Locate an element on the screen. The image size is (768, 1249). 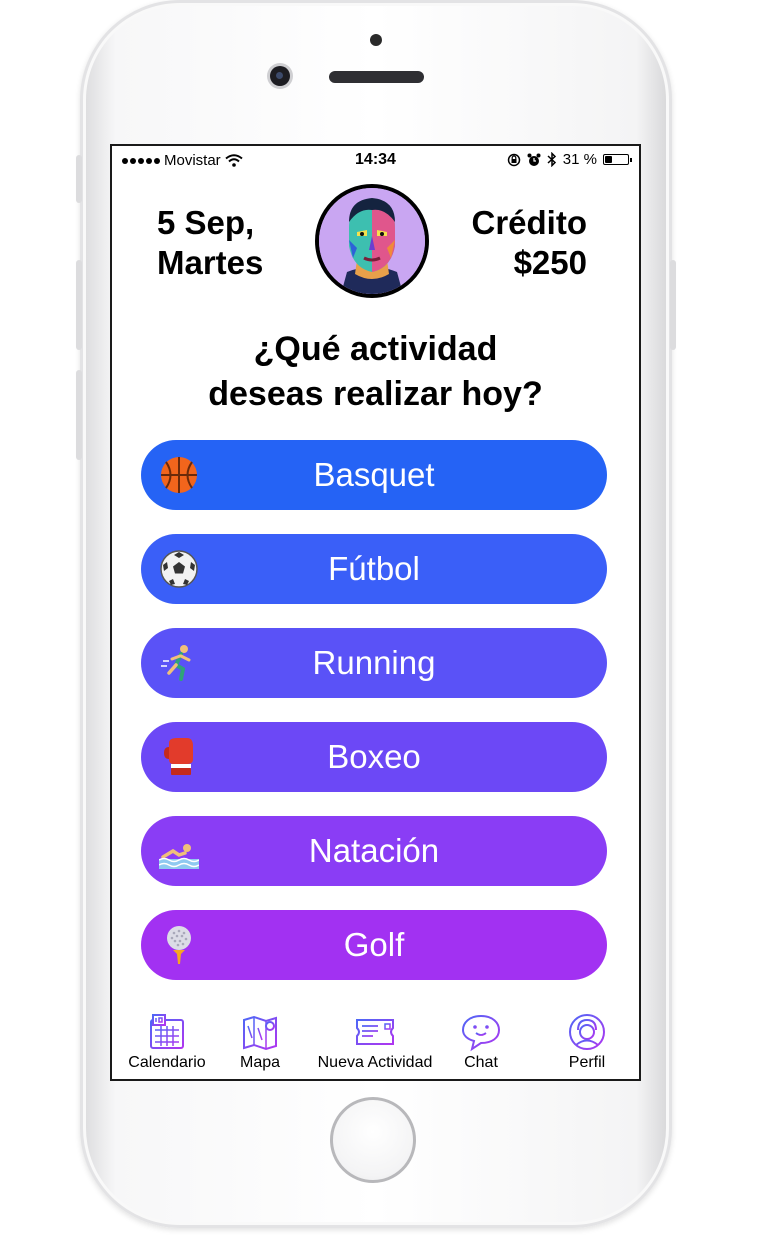
tab-nueva-actividad: Nueva Actividad is located at coordinates (375, 1040).